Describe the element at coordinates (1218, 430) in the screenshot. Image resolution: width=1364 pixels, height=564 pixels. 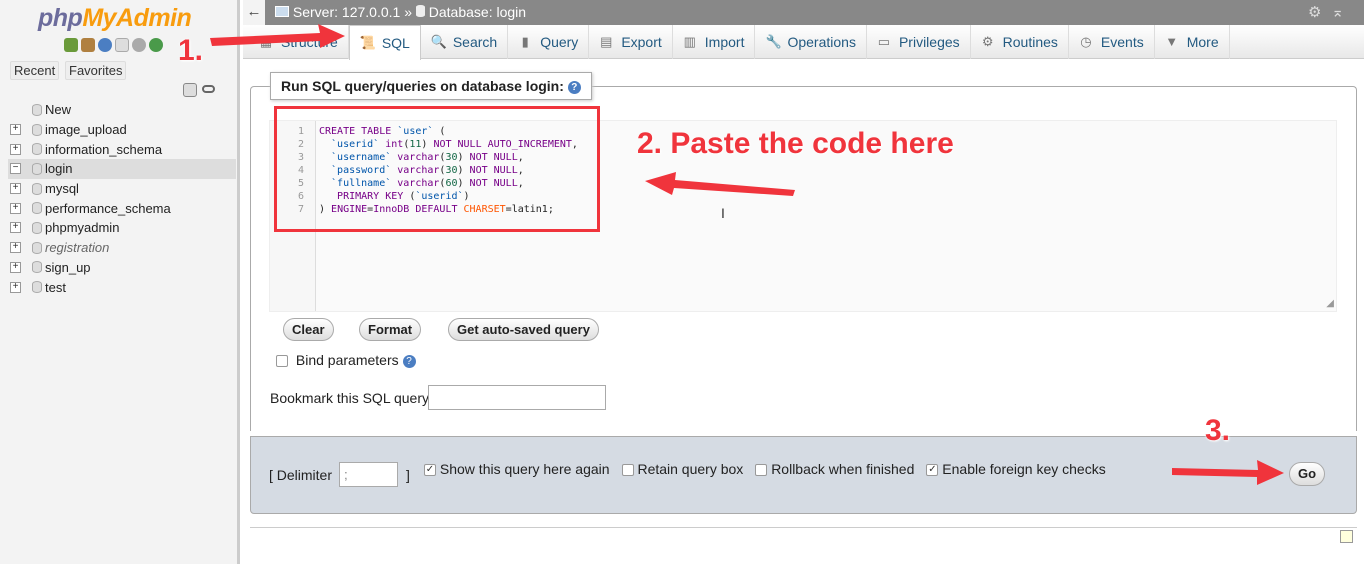
I see `step-3-label: 3.` at that location.